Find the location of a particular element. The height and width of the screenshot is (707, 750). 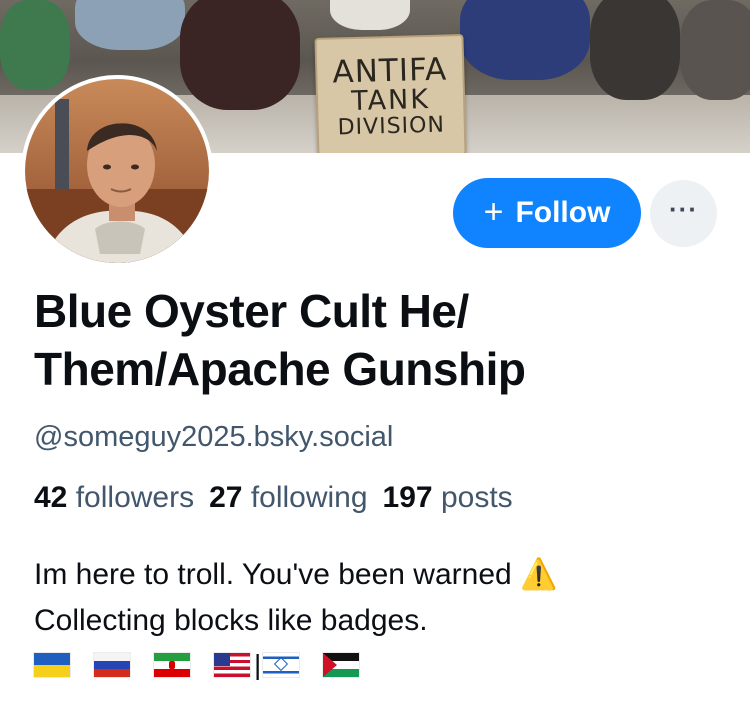

bio-flags: | is located at coordinates (197, 664).